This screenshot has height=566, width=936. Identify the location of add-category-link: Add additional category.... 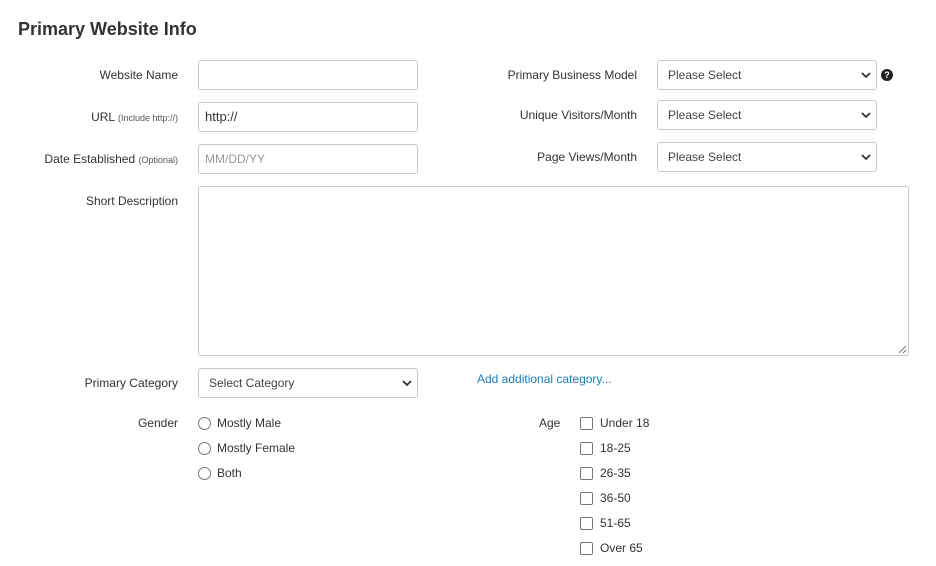
(544, 379).